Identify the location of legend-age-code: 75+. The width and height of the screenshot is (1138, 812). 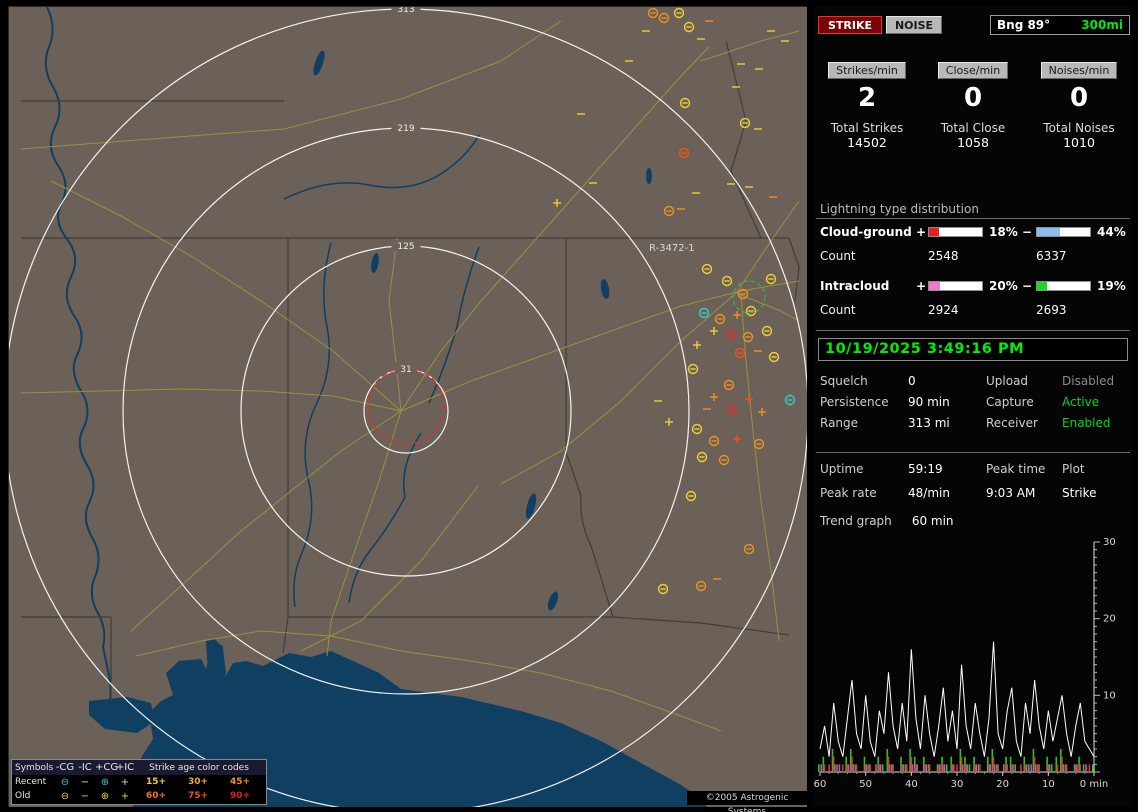
(198, 796).